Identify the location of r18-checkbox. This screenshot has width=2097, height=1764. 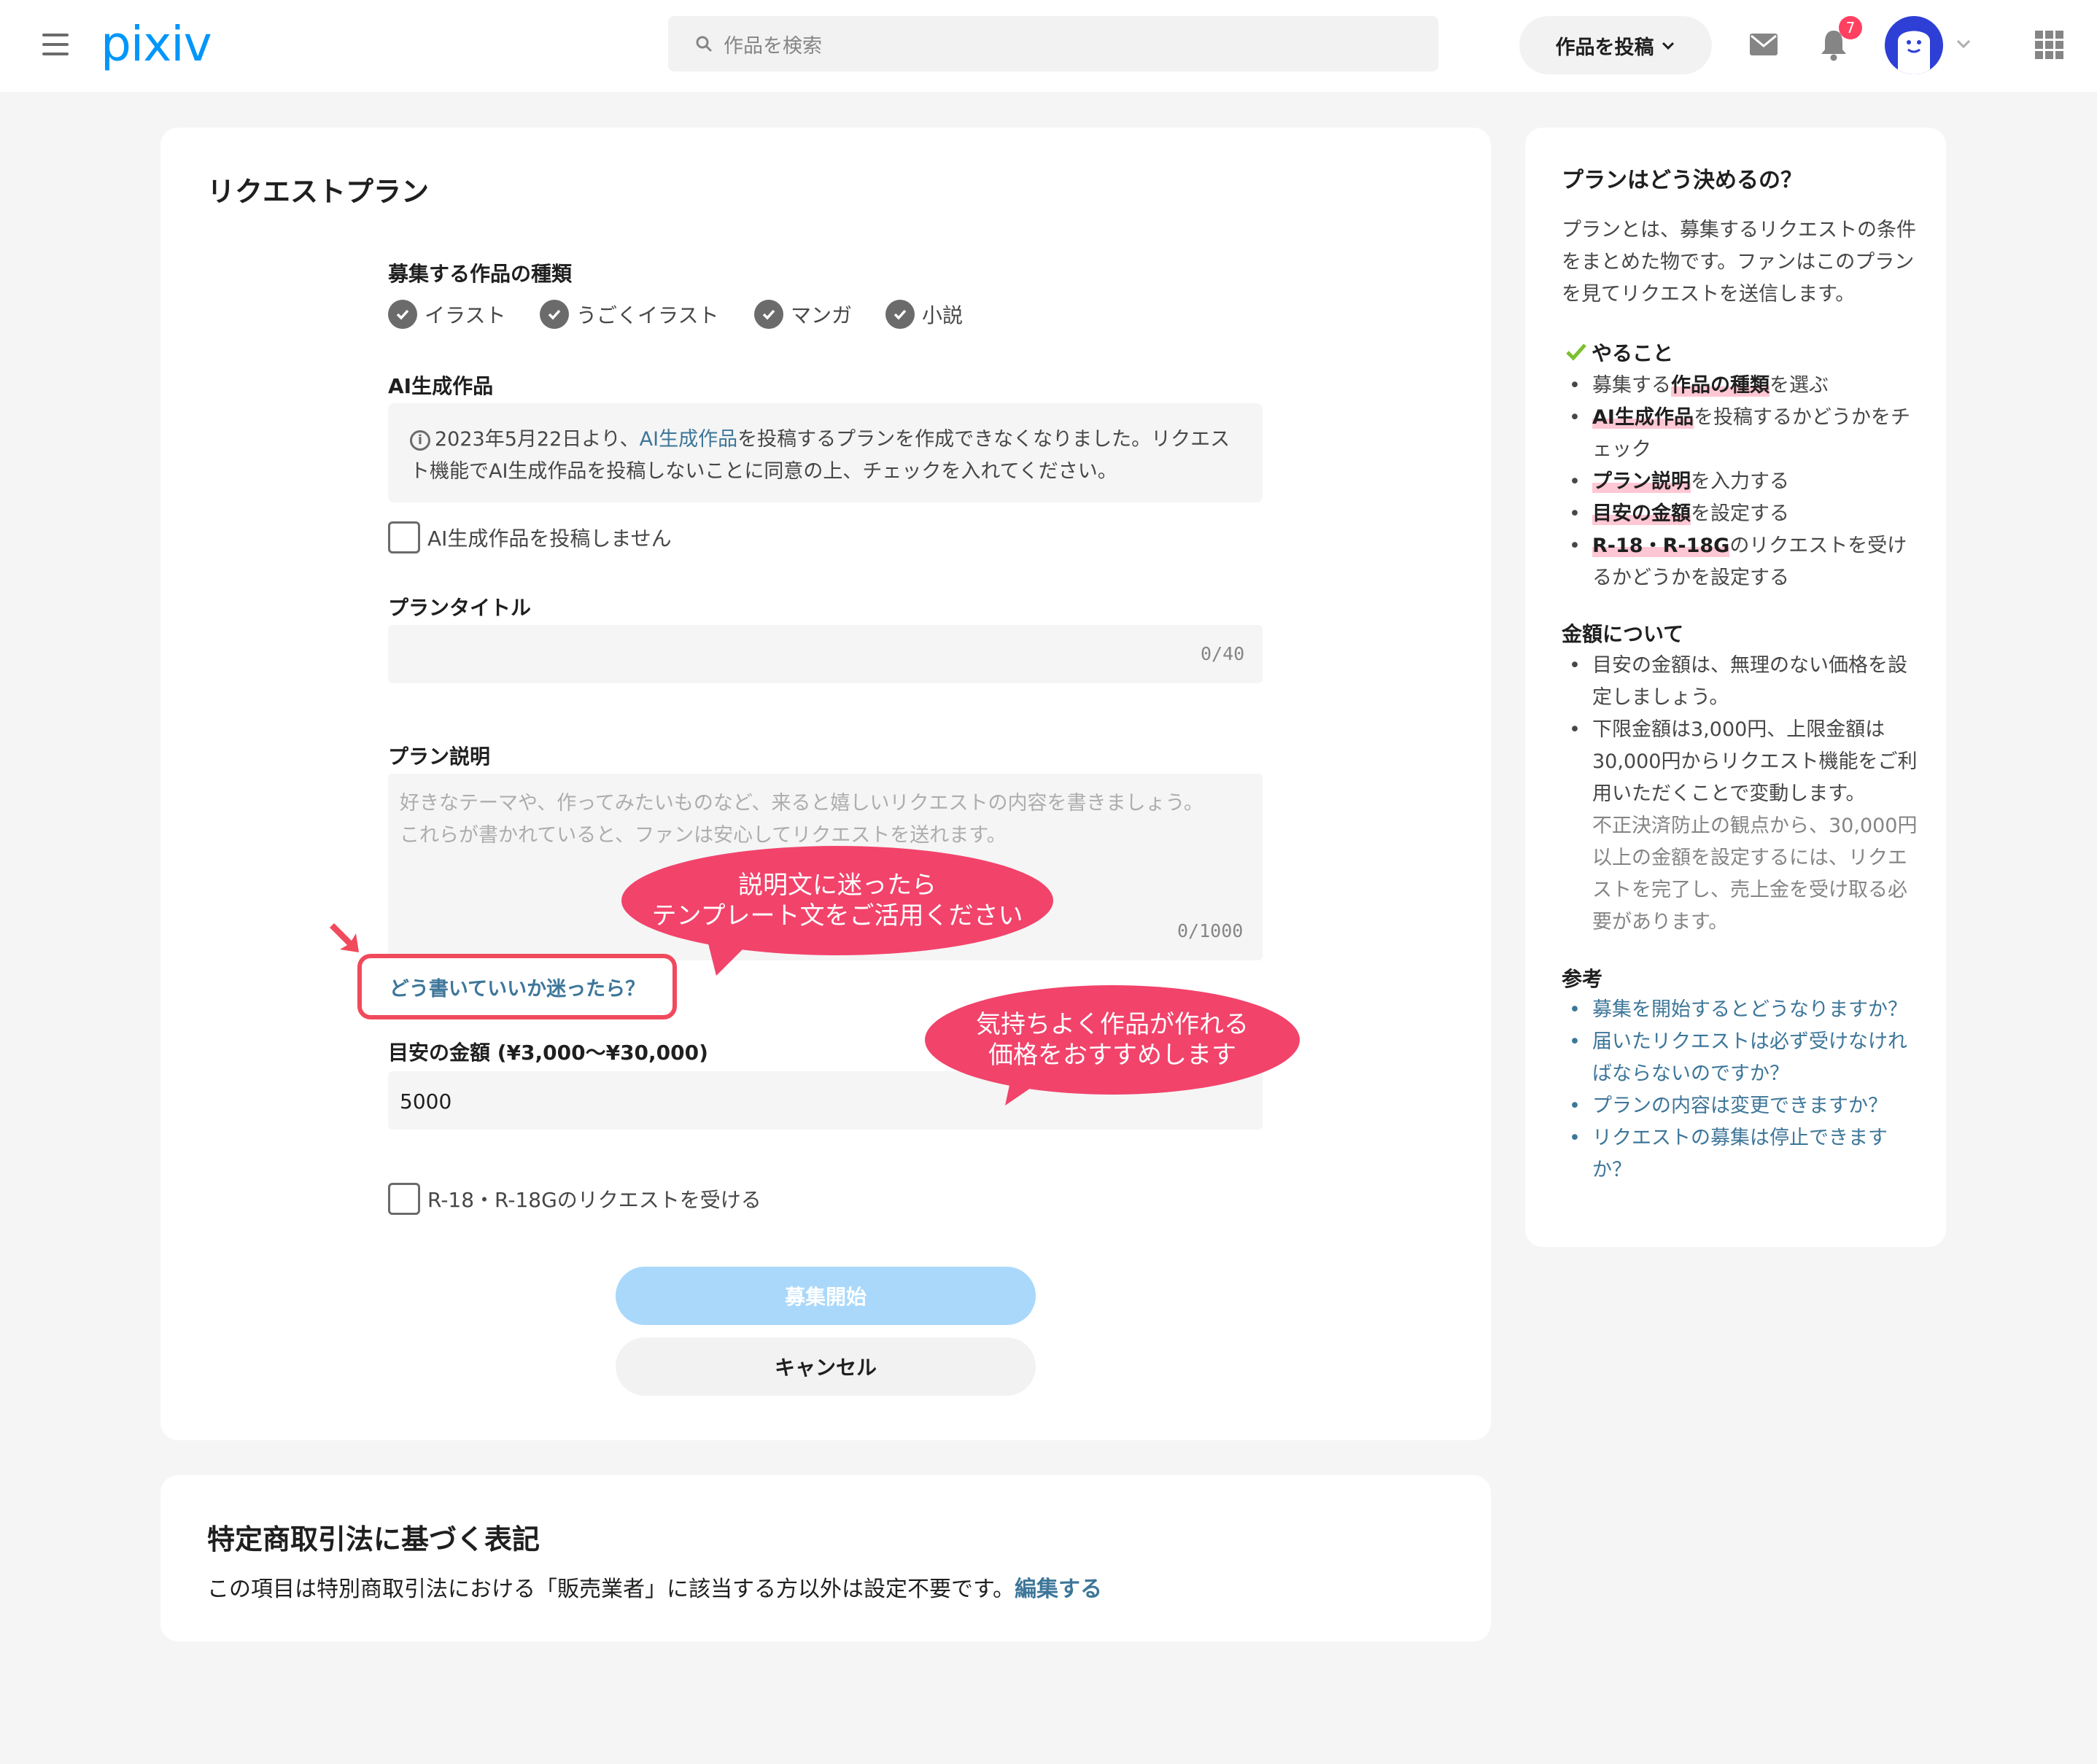
(404, 1199).